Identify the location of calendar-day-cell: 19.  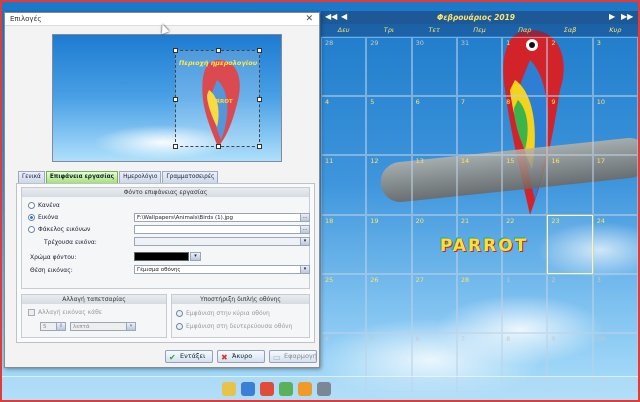
(389, 244).